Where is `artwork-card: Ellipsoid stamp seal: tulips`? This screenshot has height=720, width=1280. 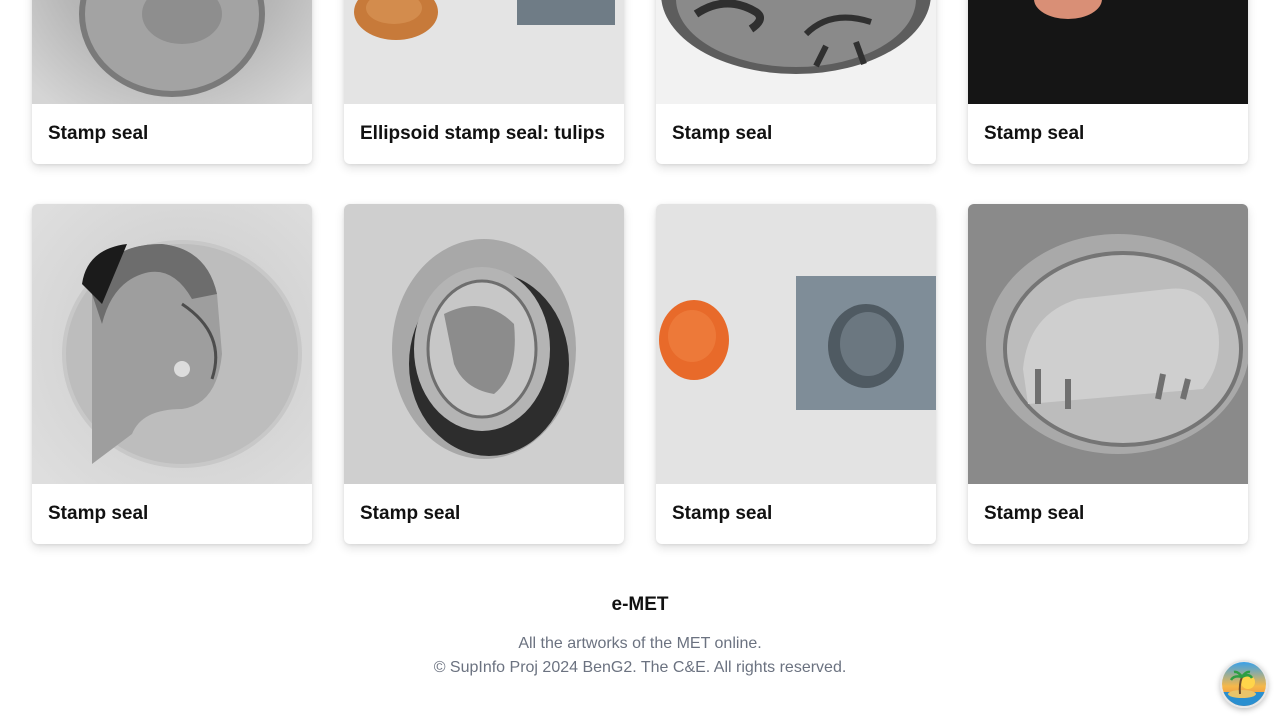 artwork-card: Ellipsoid stamp seal: tulips is located at coordinates (484, 82).